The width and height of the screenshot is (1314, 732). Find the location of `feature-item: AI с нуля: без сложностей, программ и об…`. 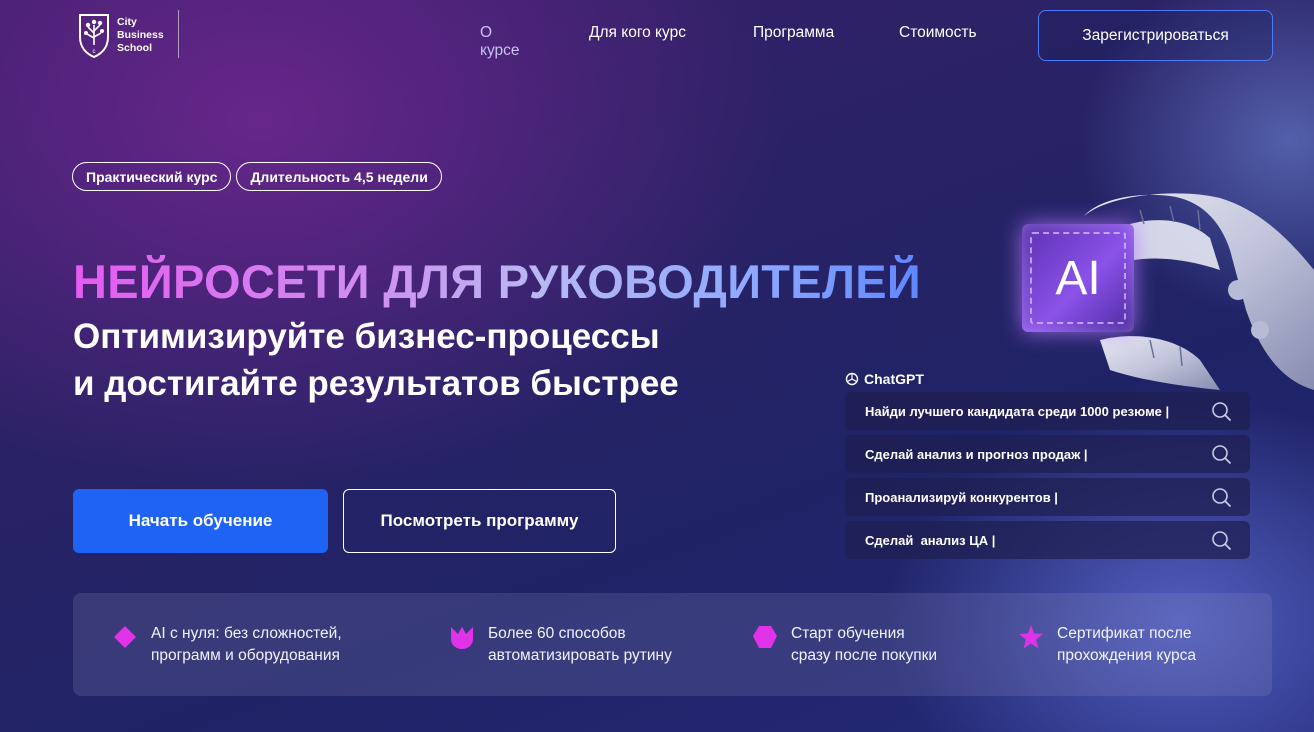

feature-item: AI с нуля: без сложностей, программ и об… is located at coordinates (227, 645).